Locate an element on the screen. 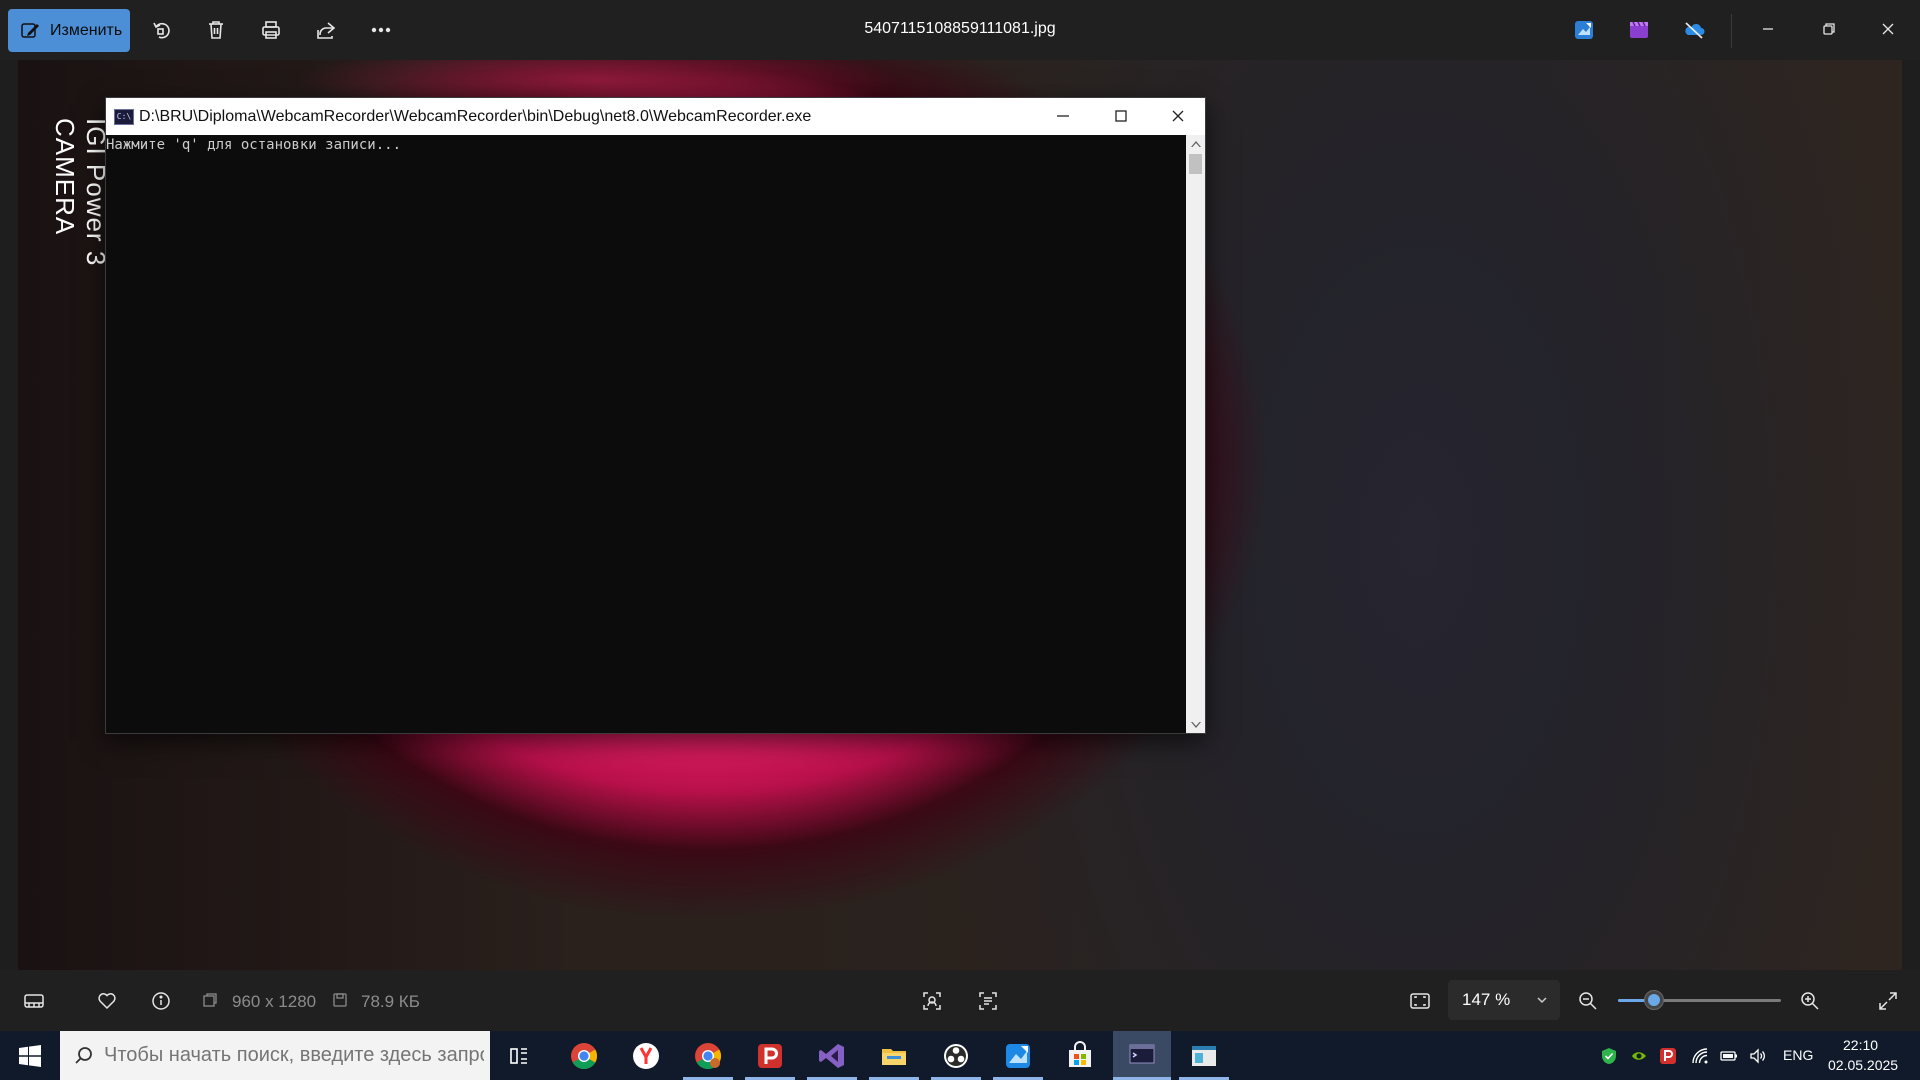  start-button is located at coordinates (30, 1055).